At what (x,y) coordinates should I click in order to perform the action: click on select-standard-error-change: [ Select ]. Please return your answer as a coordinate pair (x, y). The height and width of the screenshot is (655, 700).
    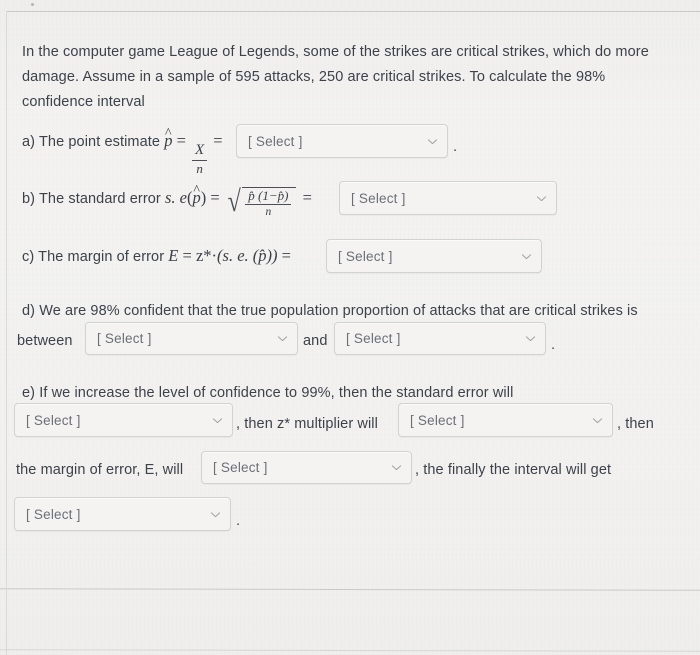
    Looking at the image, I should click on (123, 420).